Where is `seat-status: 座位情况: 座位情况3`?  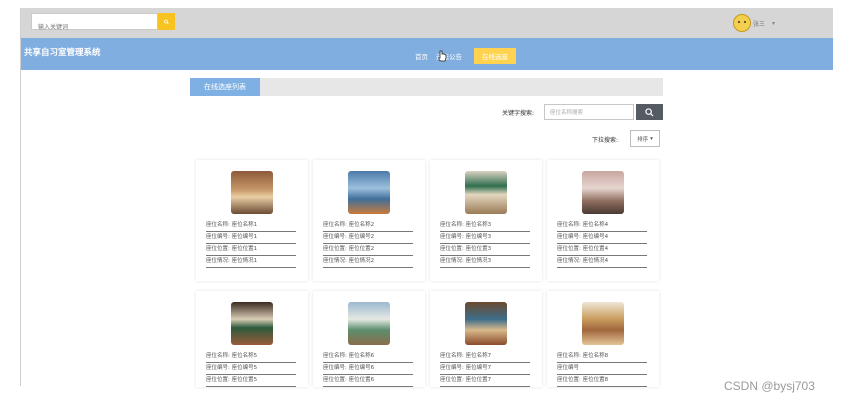 seat-status: 座位情况: 座位情况3 is located at coordinates (485, 262).